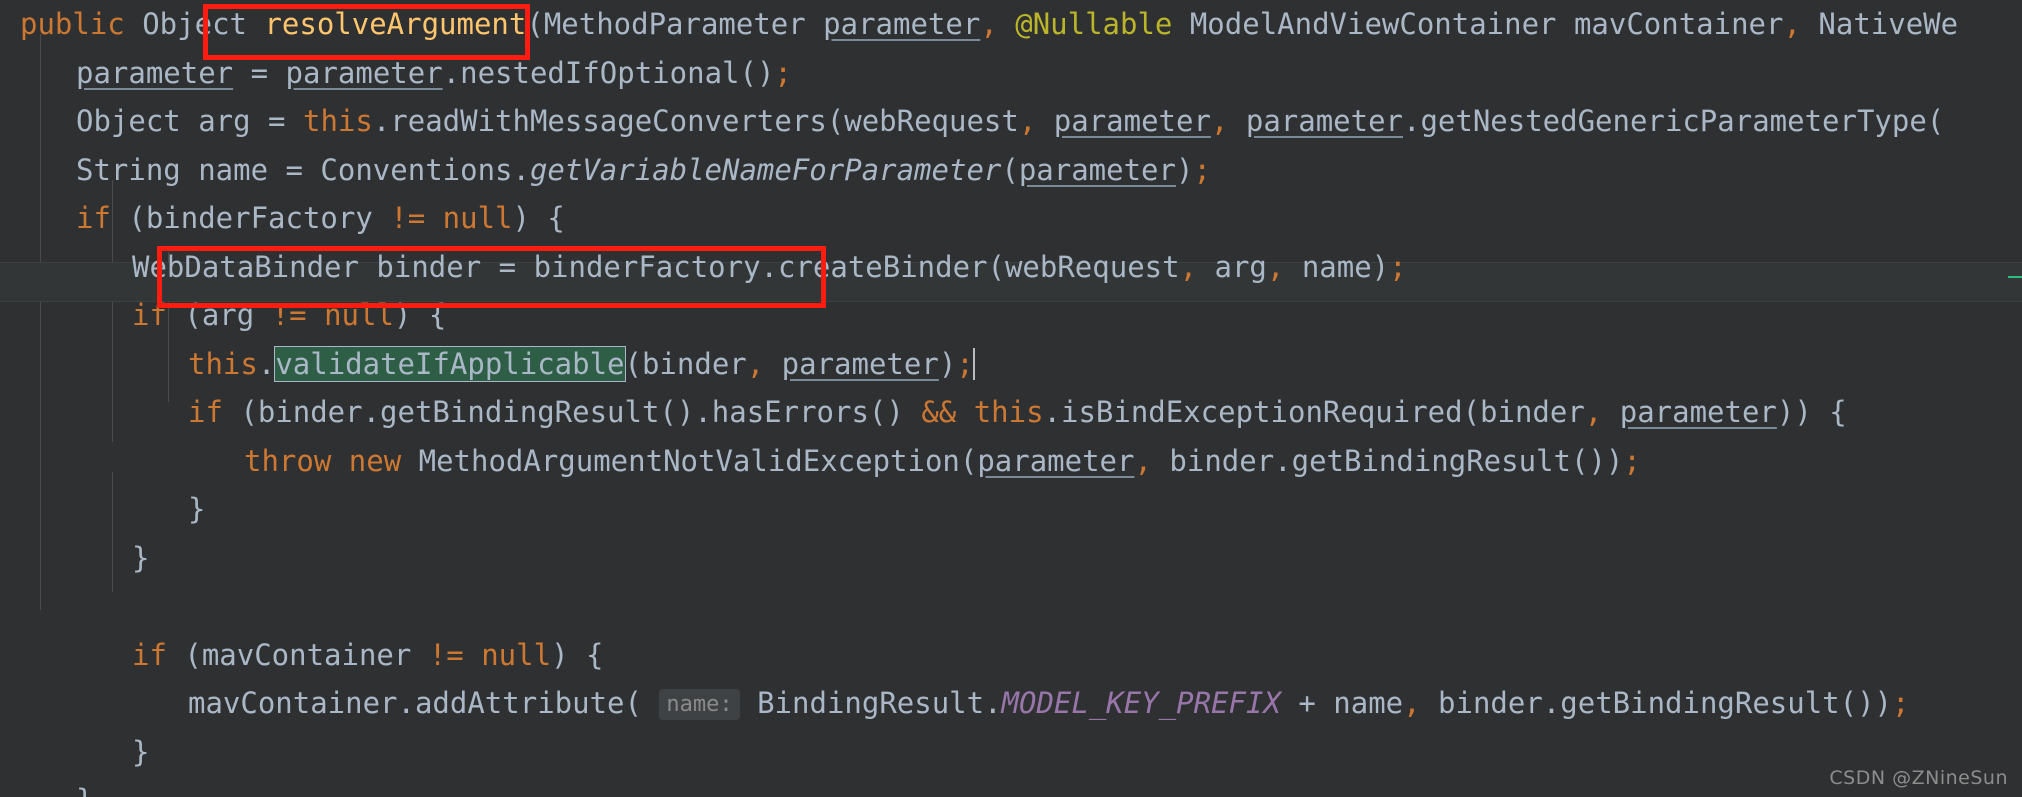 This screenshot has height=797, width=2022. Describe the element at coordinates (1478, 24) in the screenshot. I see `code-token: ModelAndViewContainer mavContainer` at that location.